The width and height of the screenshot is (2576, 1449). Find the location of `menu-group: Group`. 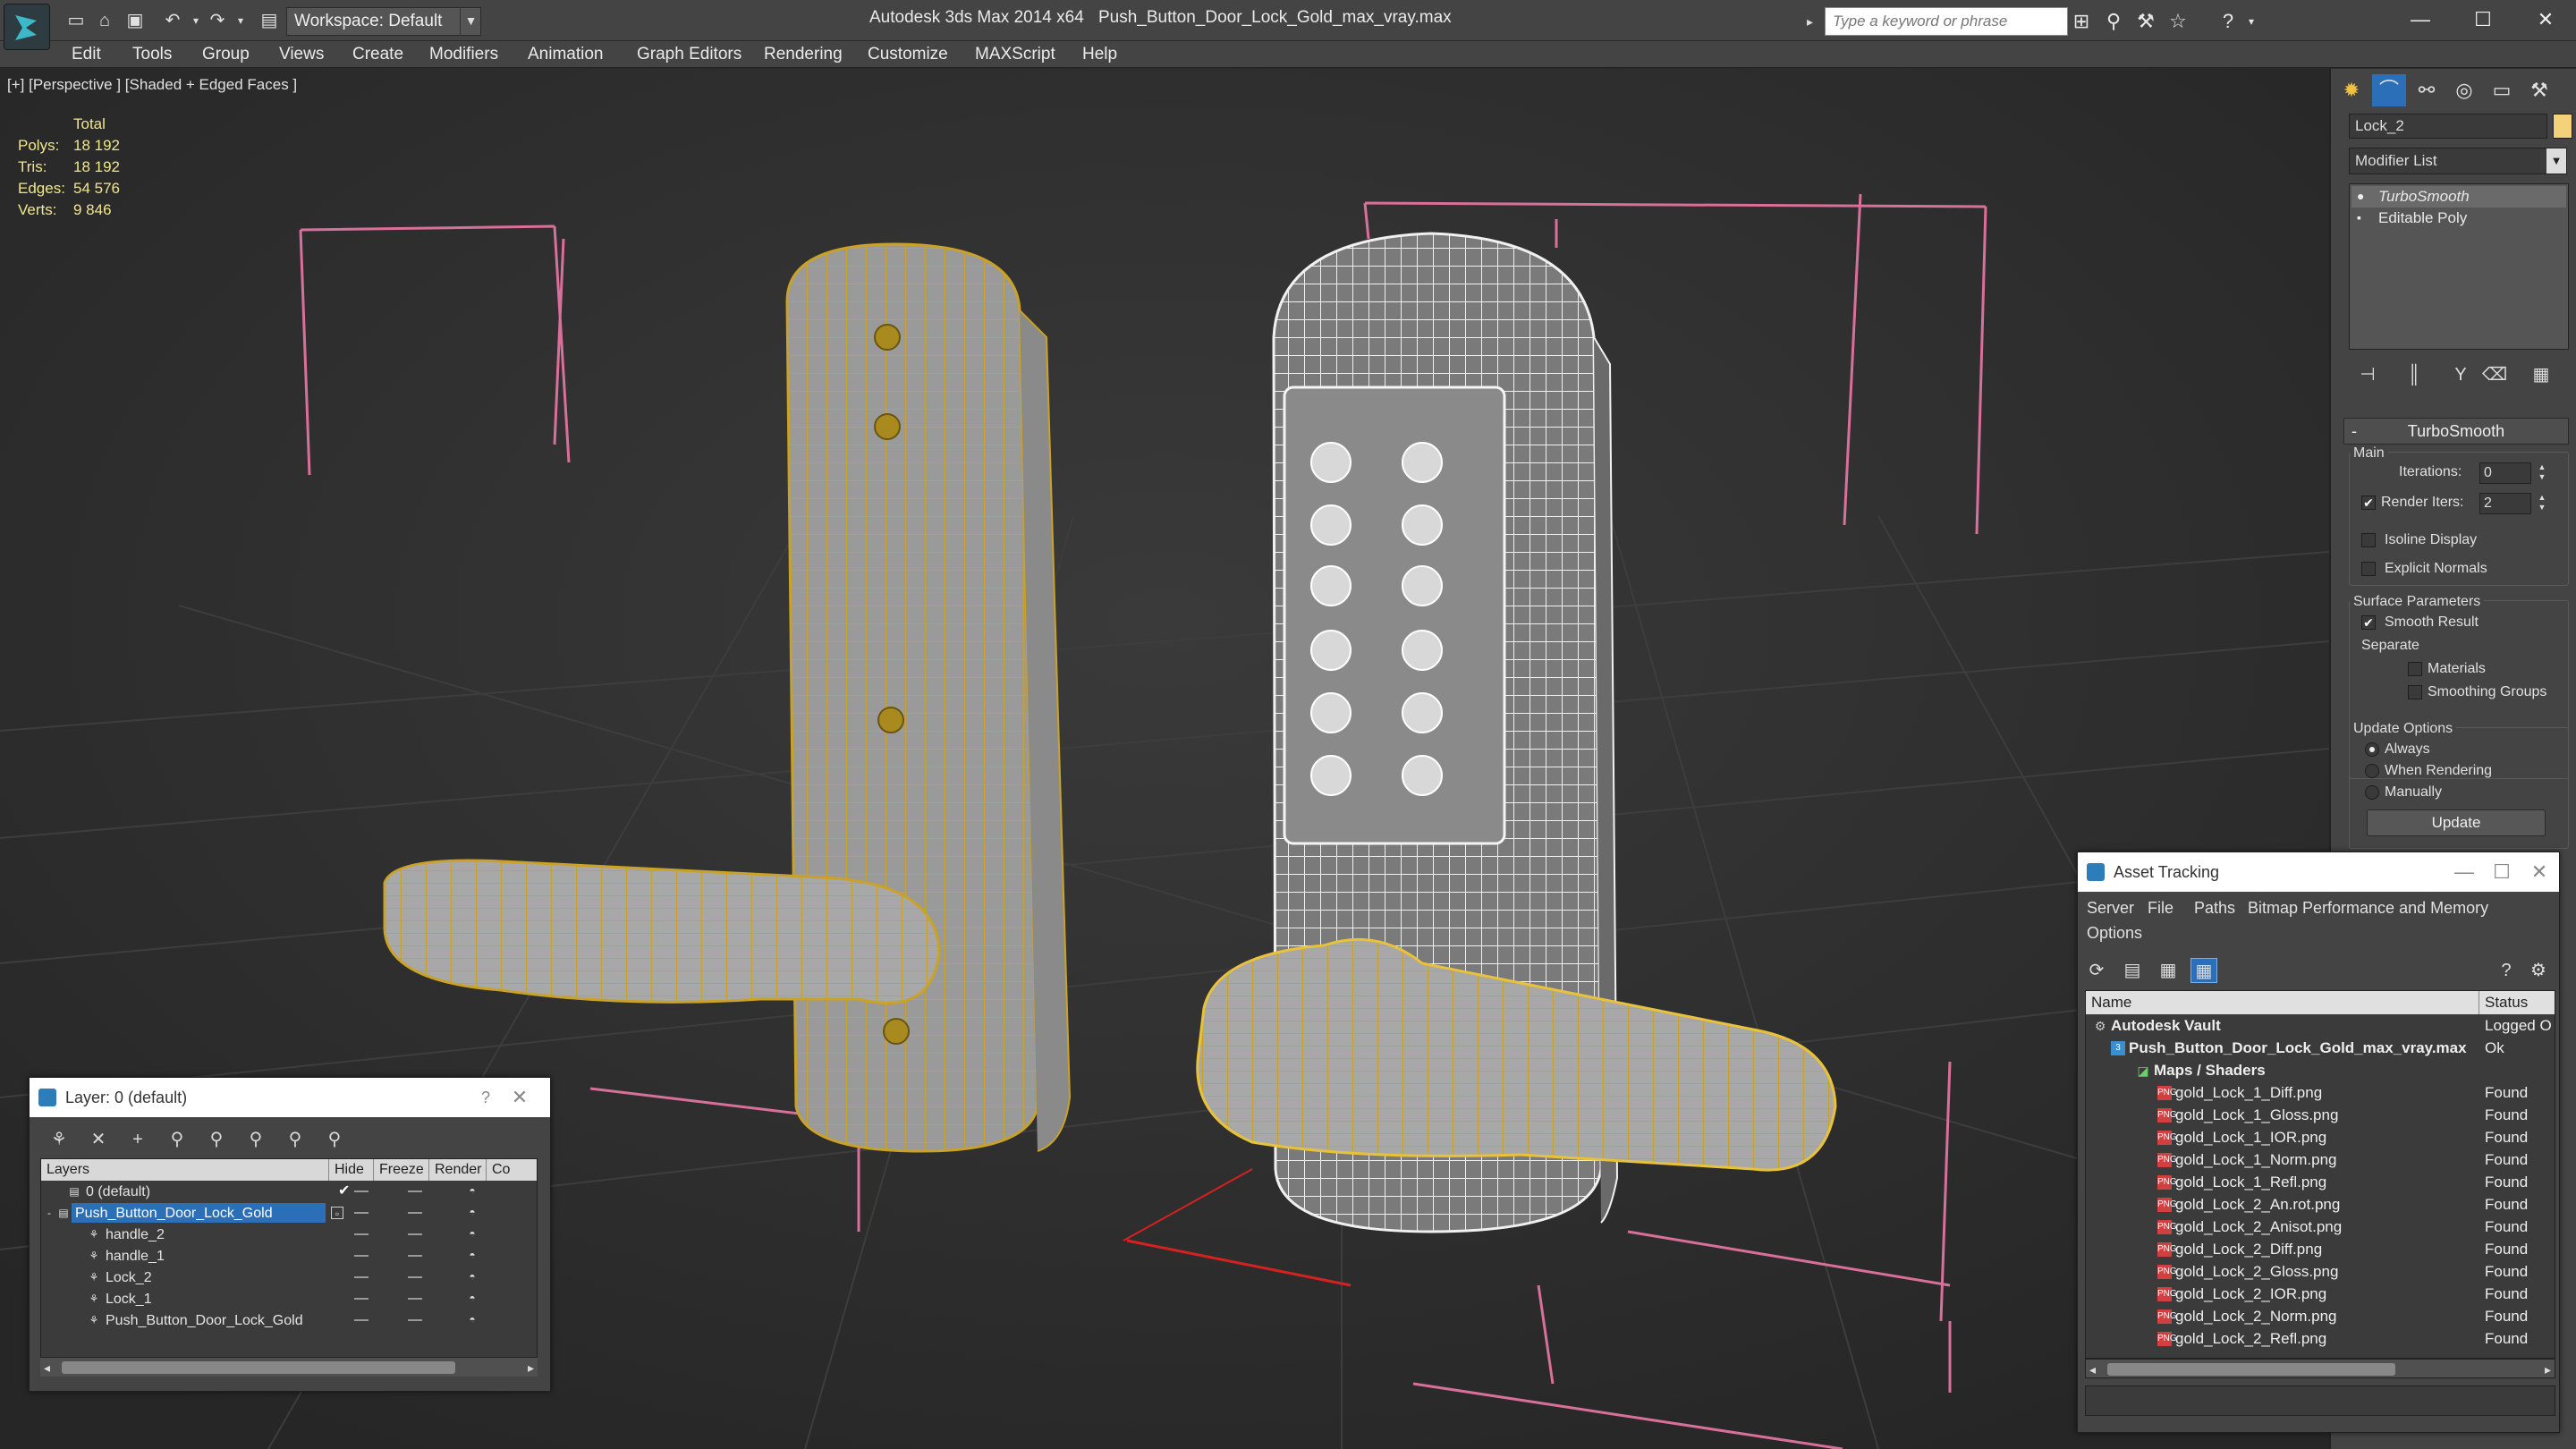

menu-group: Group is located at coordinates (226, 54).